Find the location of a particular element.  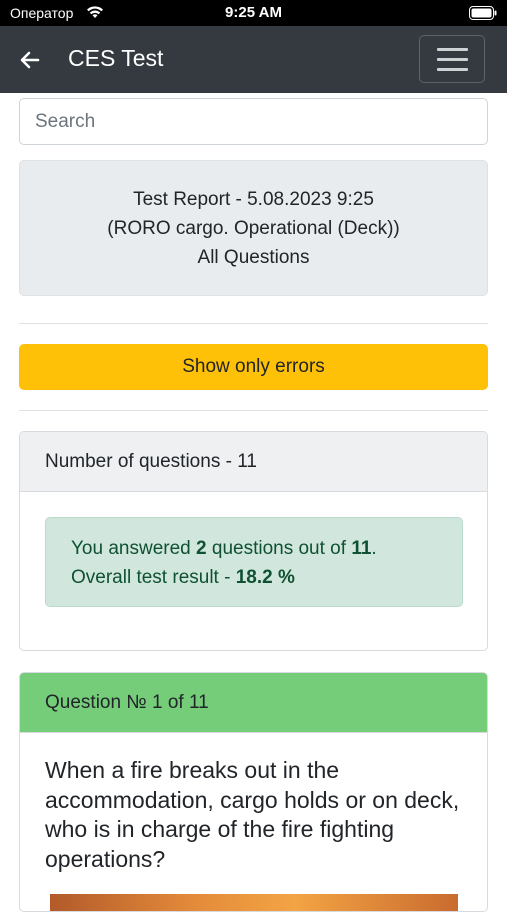

question-image is located at coordinates (254, 902).